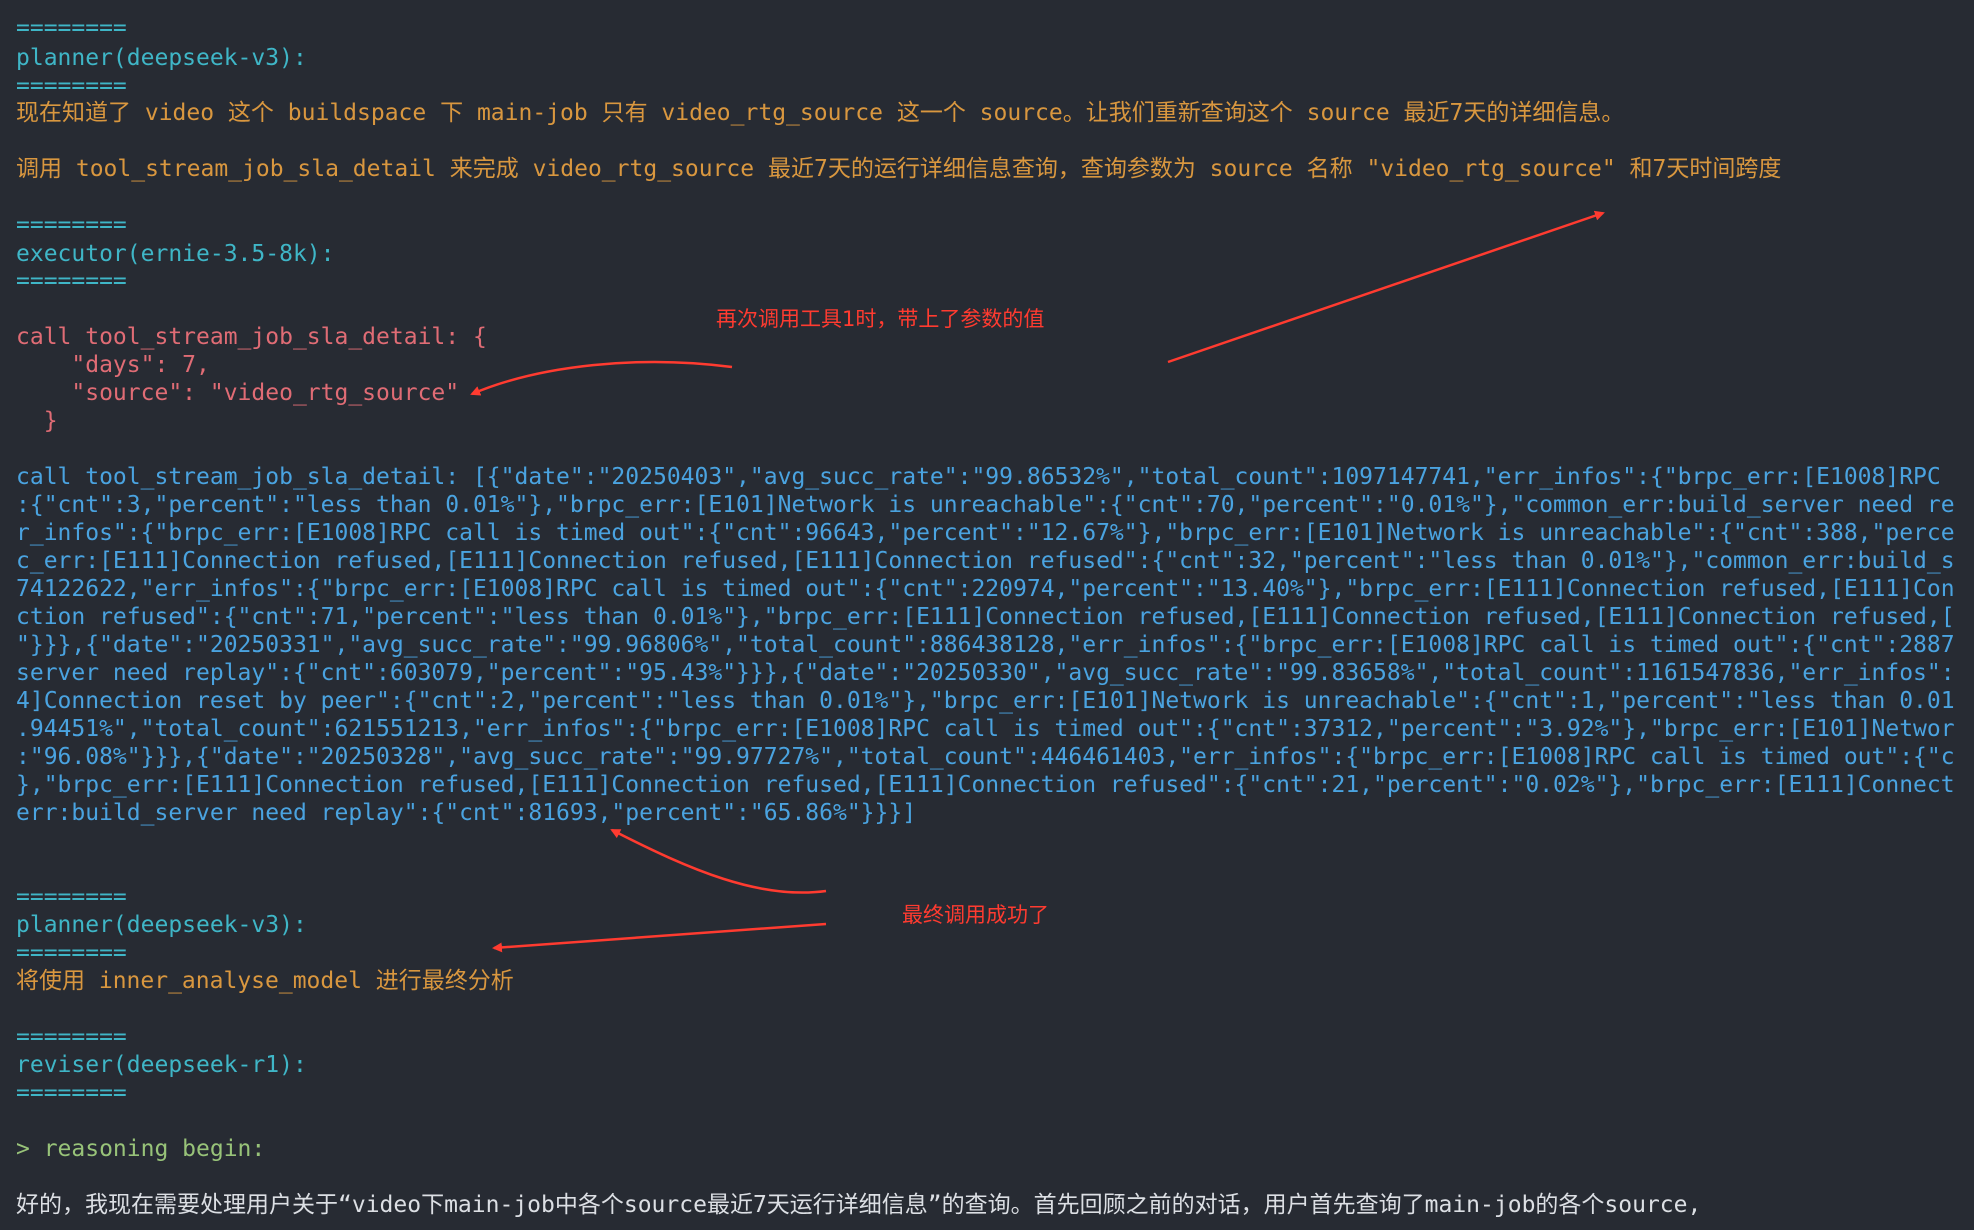 This screenshot has height=1230, width=1974. Describe the element at coordinates (251, 337) in the screenshot. I see `tool-call-line: call tool_stream_job_sla_detail: {` at that location.